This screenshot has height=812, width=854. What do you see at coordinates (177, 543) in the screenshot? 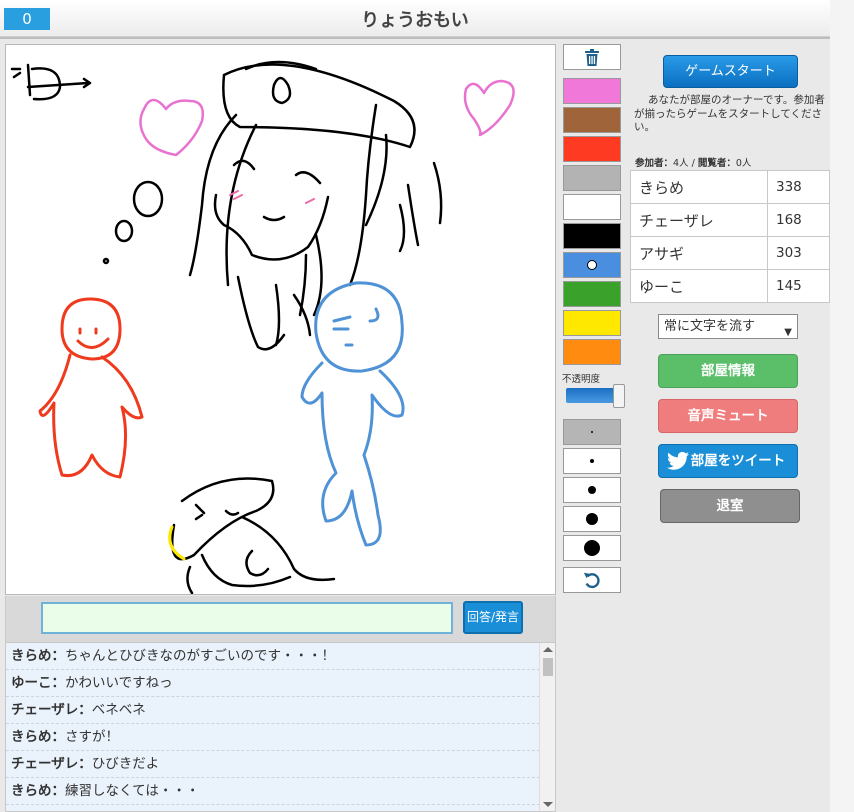
I see `yellow-stroke` at bounding box center [177, 543].